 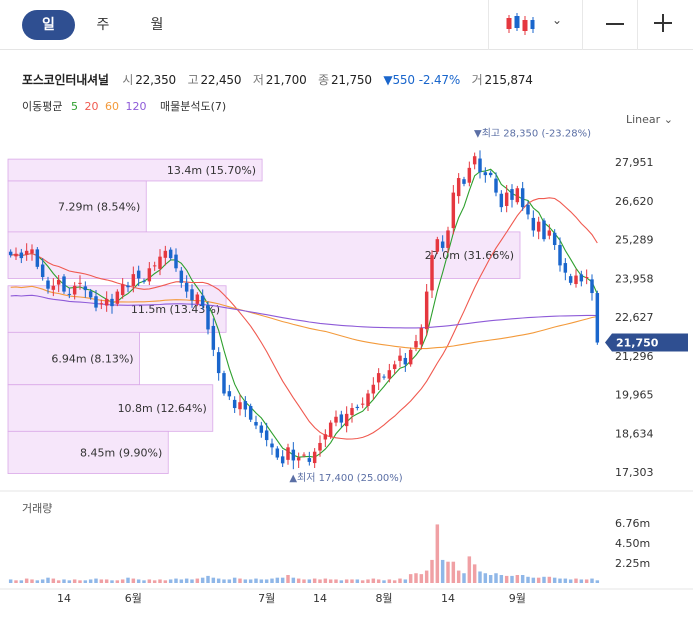 I want to click on volume-tick-label: 6.76m, so click(x=632, y=523).